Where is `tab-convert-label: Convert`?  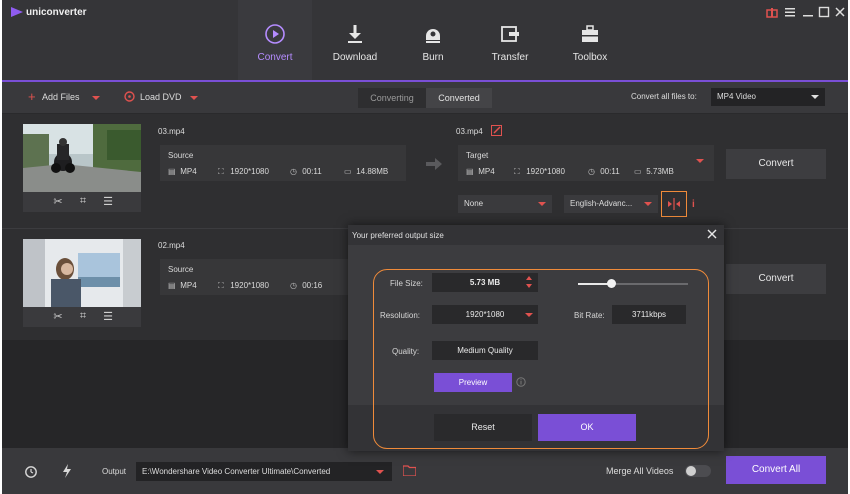
tab-convert-label: Convert is located at coordinates (275, 57).